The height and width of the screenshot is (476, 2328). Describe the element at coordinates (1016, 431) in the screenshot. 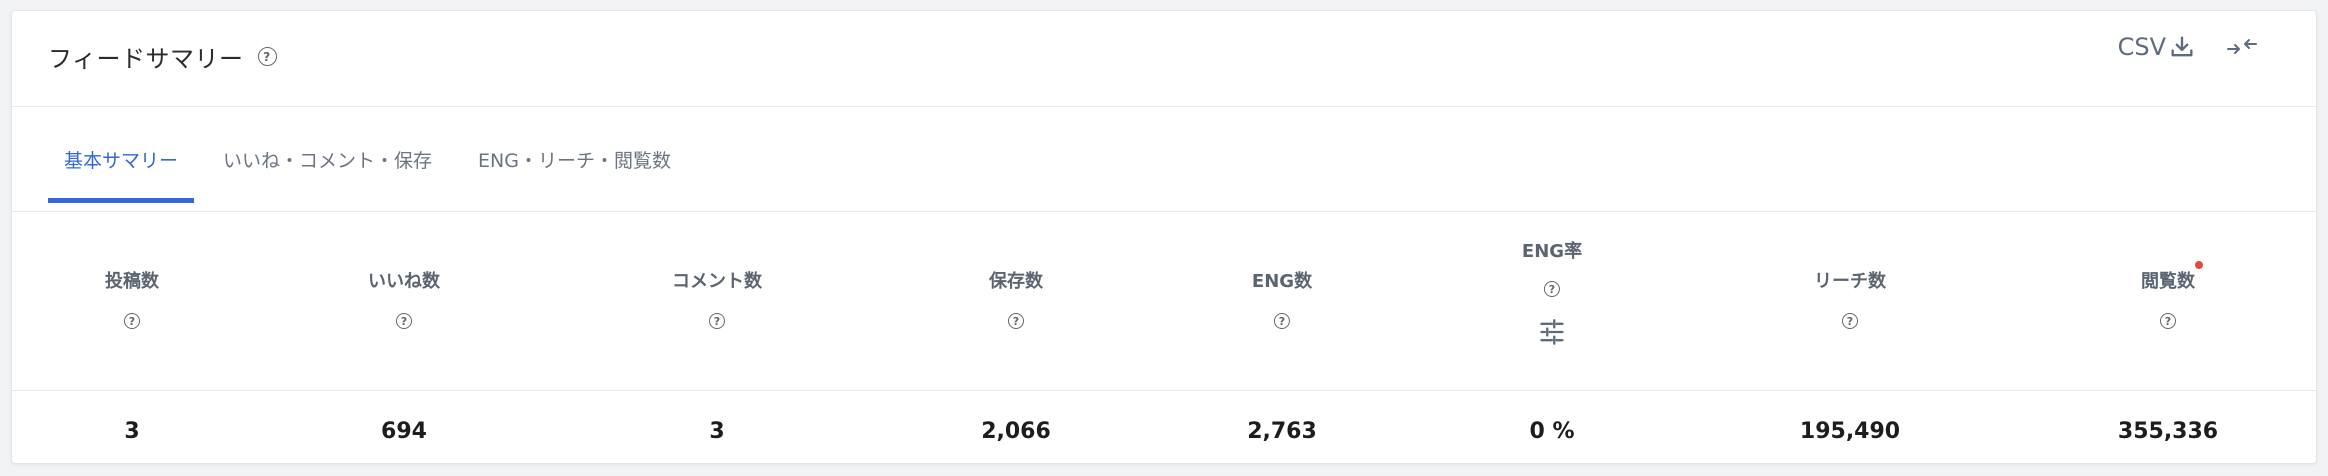

I see `metric-value-saves: 2,066` at that location.